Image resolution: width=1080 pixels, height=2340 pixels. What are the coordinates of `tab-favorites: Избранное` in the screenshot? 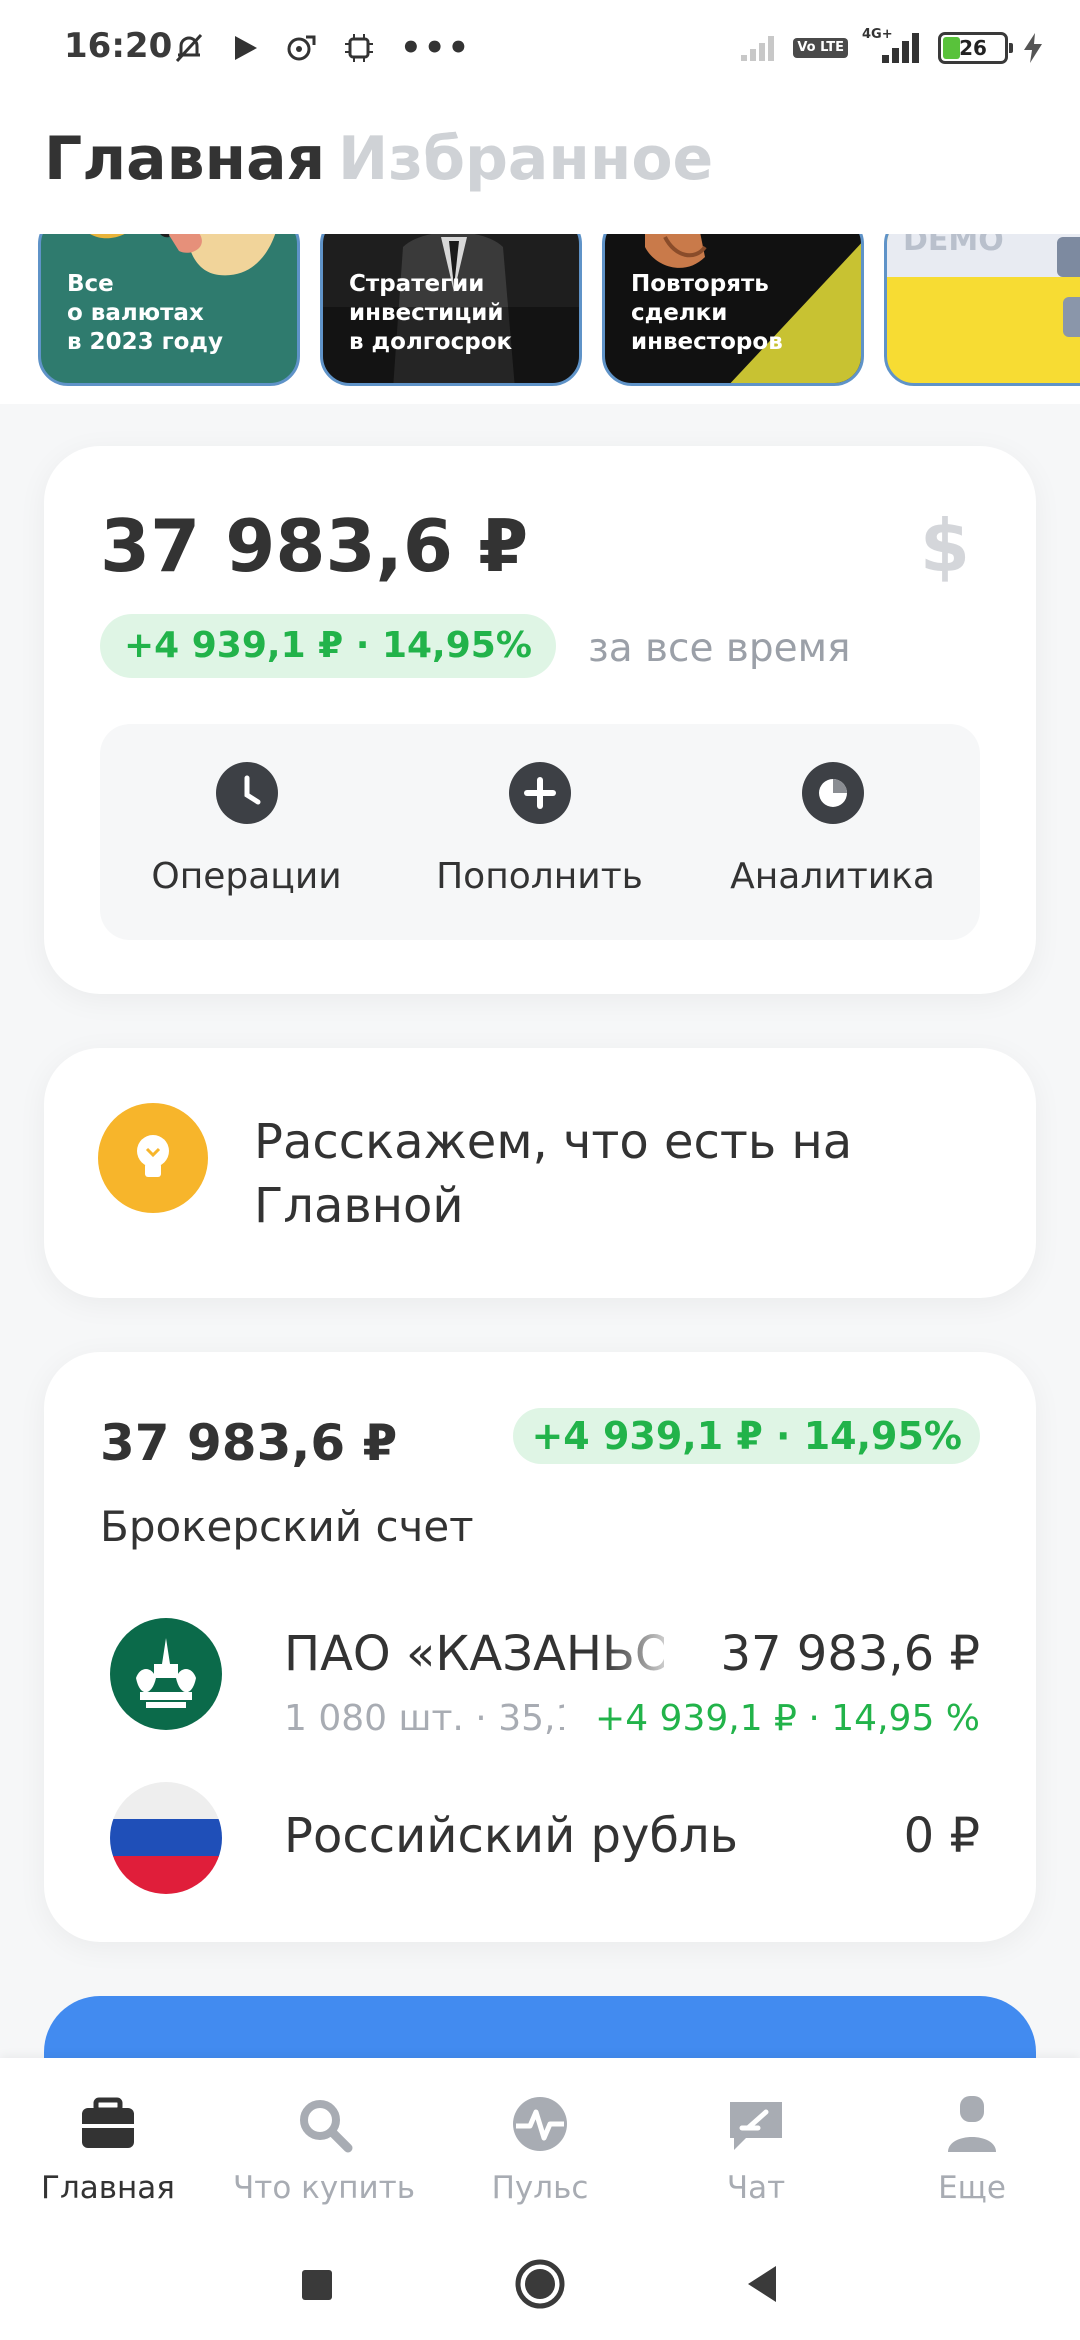 It's located at (525, 159).